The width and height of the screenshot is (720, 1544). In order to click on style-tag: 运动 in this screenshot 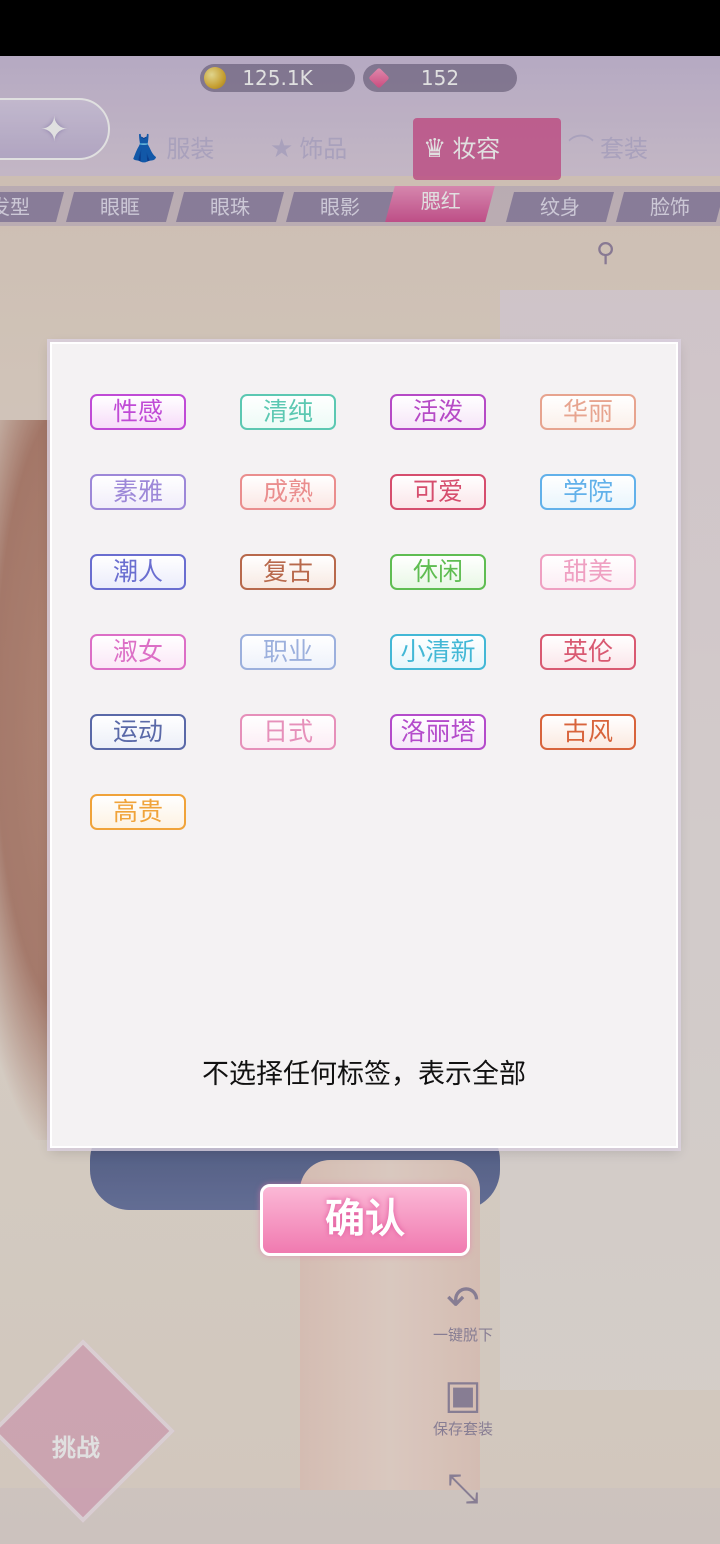, I will do `click(138, 732)`.